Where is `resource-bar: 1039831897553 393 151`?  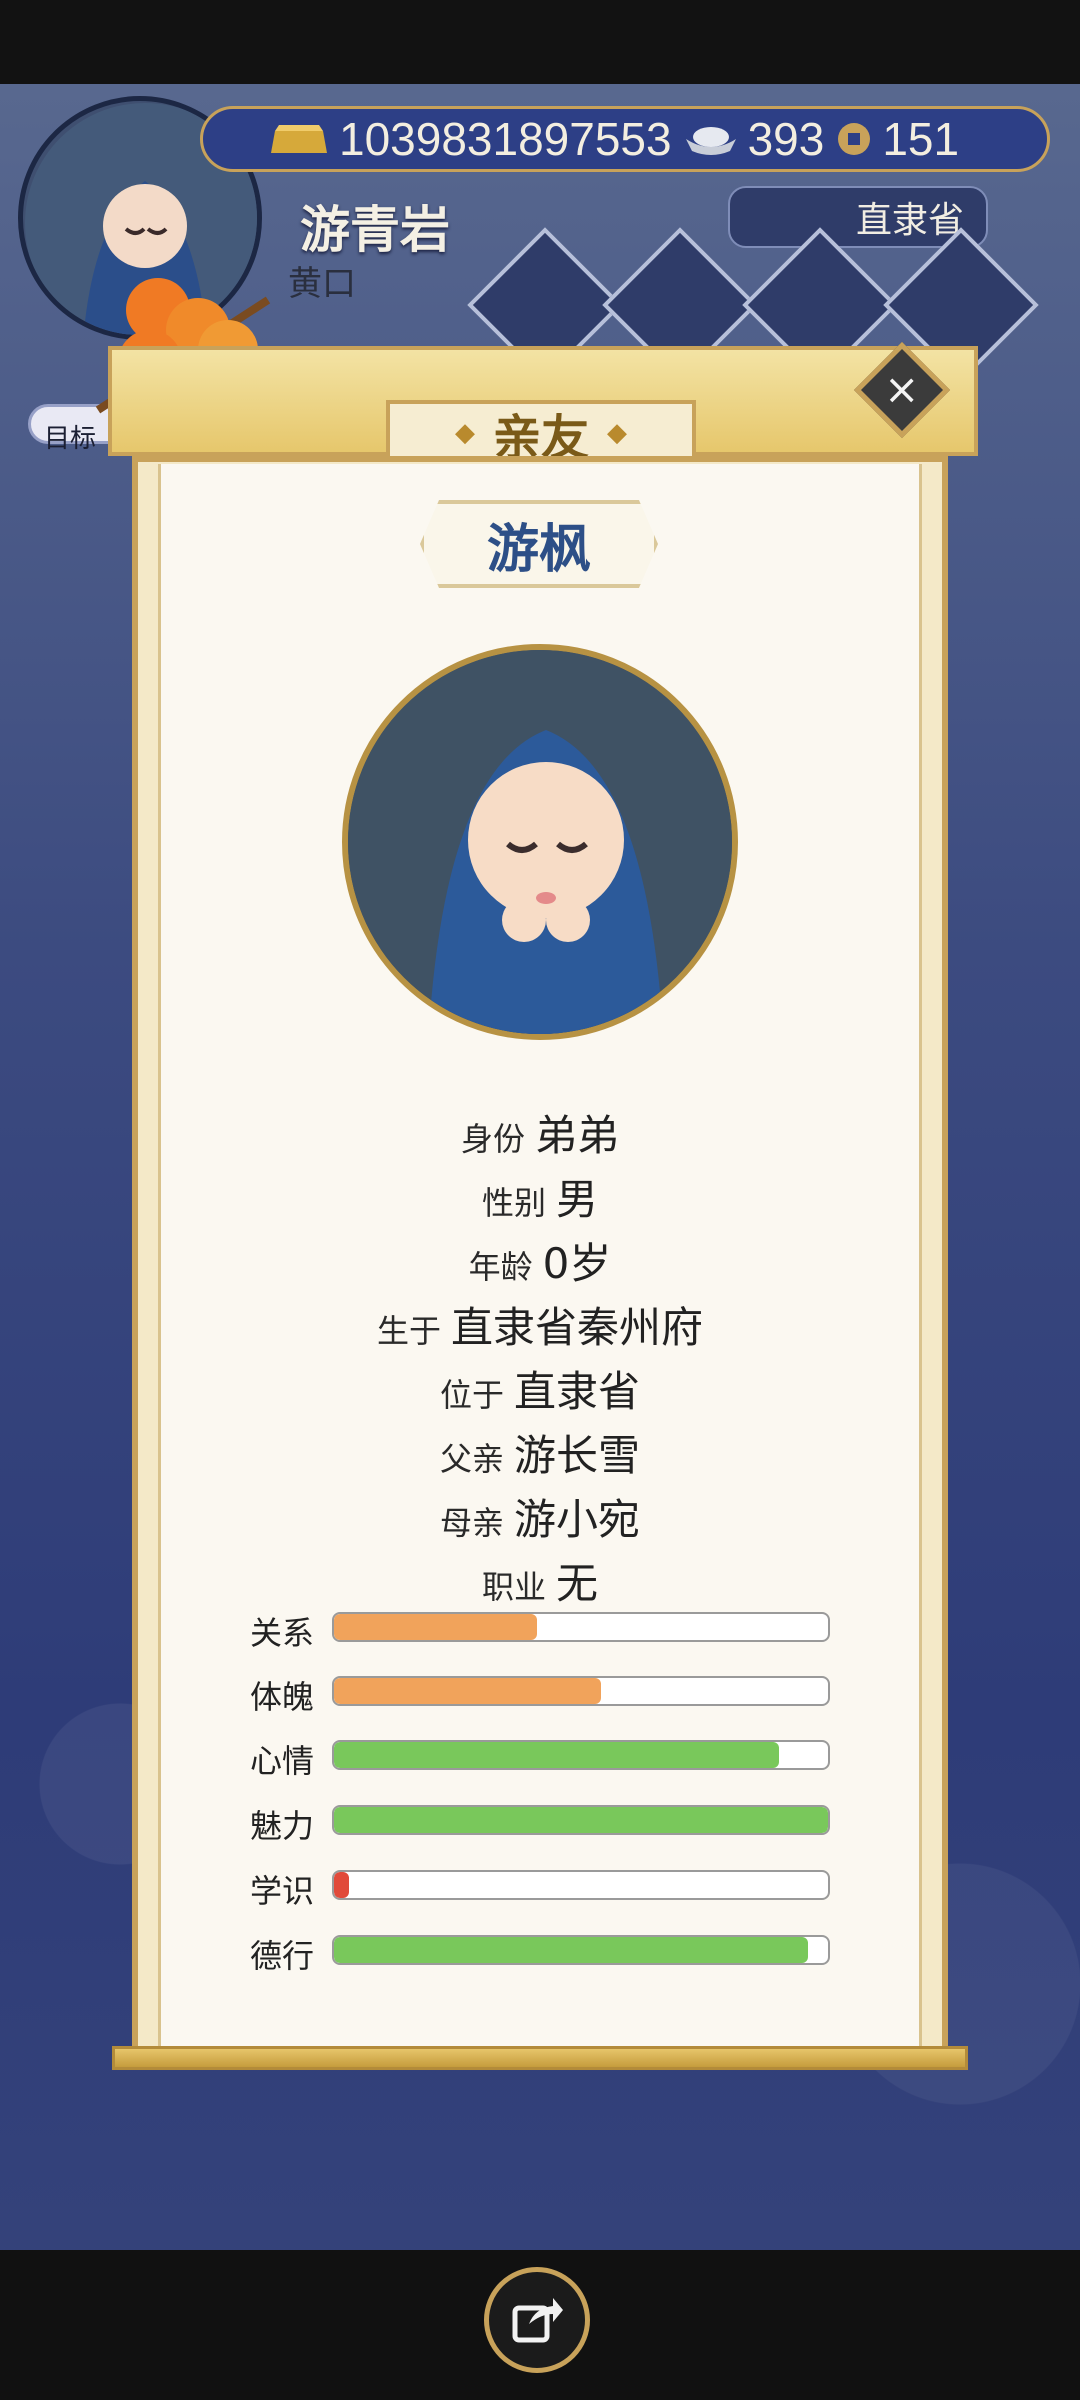 resource-bar: 1039831897553 393 151 is located at coordinates (625, 139).